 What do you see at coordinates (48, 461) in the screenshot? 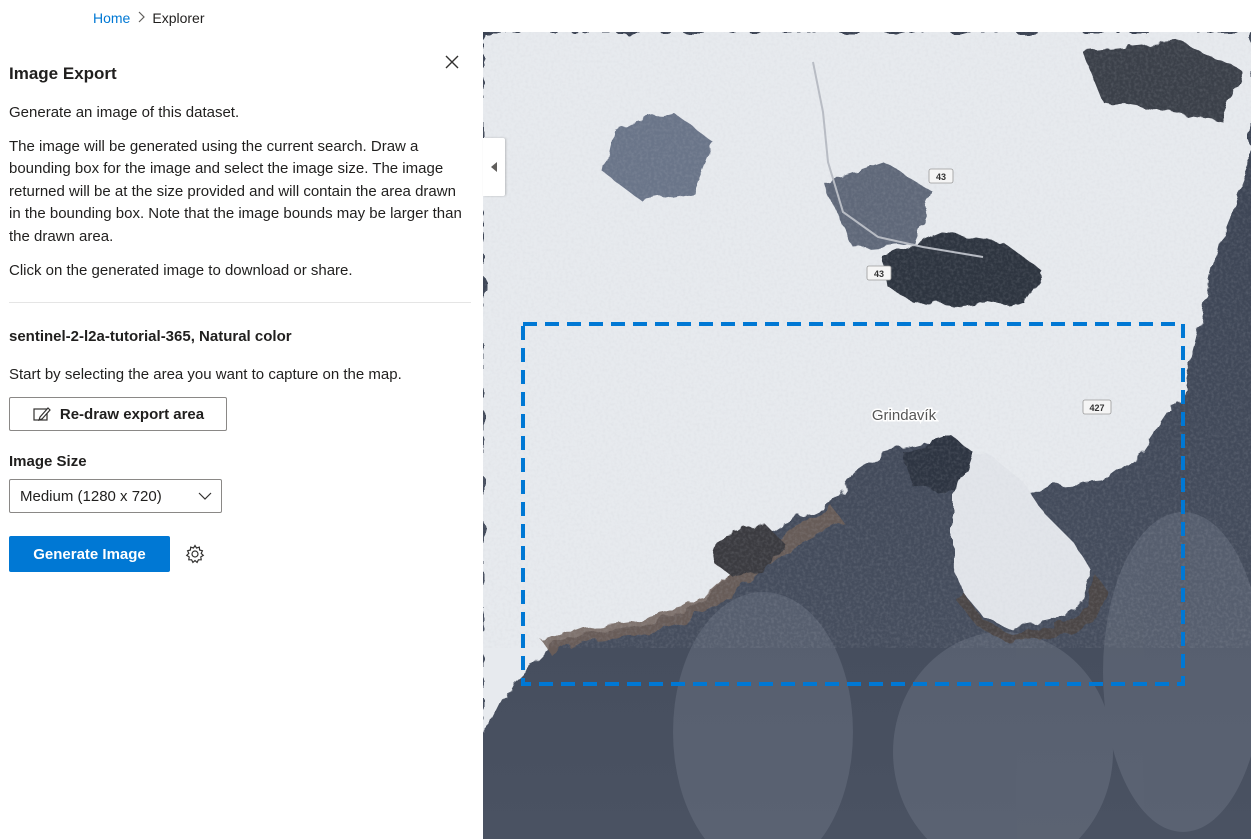
I see `image-size-label: Image Size` at bounding box center [48, 461].